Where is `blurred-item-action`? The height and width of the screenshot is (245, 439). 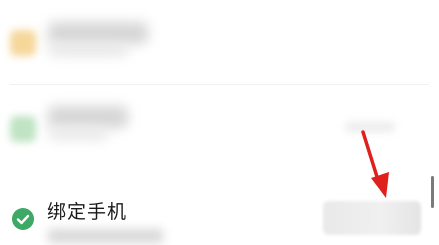 blurred-item-action is located at coordinates (370, 127).